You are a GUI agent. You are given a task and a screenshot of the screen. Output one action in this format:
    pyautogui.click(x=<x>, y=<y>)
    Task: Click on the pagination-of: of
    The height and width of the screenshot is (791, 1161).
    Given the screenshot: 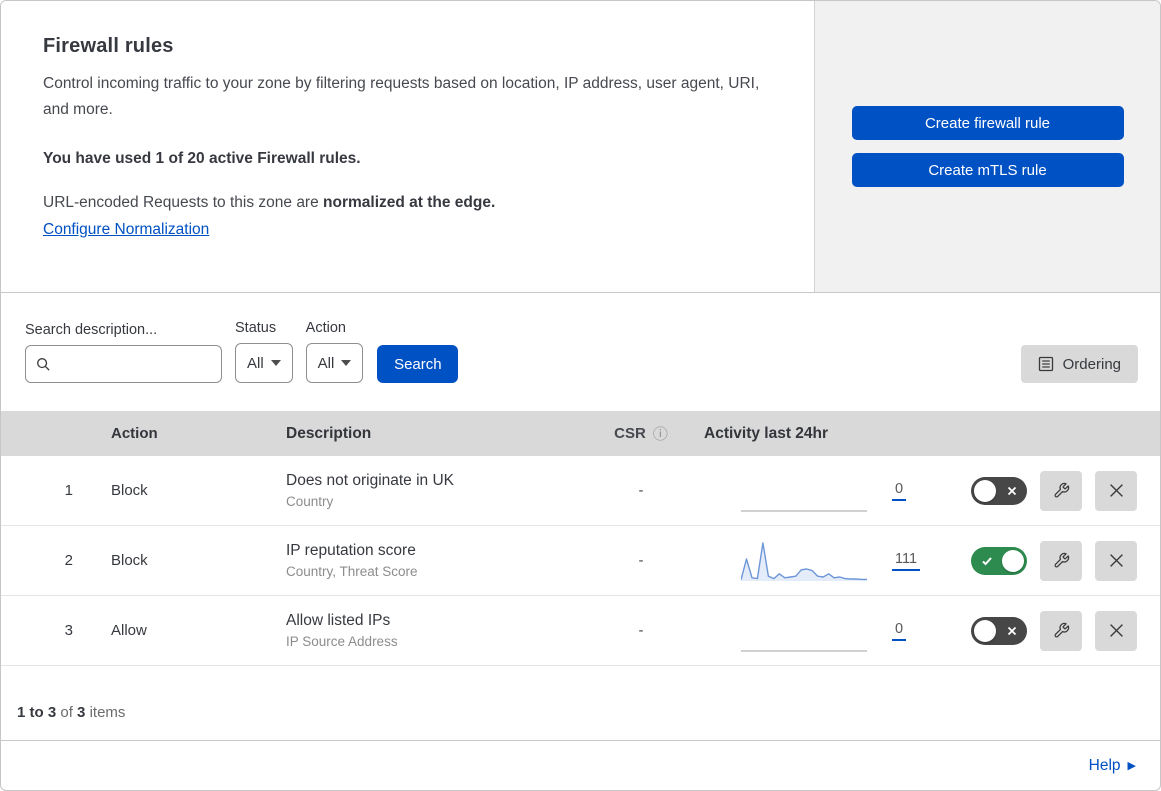 What is the action you would take?
    pyautogui.click(x=66, y=712)
    